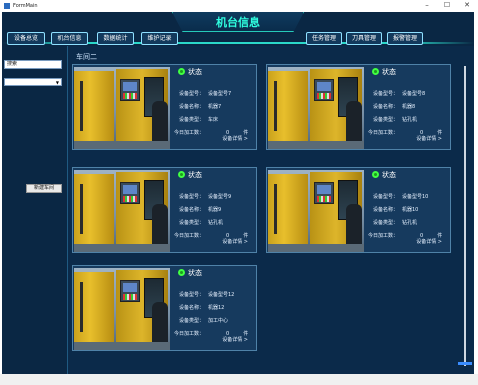 This screenshot has width=478, height=385. What do you see at coordinates (364, 38) in the screenshot?
I see `nav-tool-management: 刀具管理` at bounding box center [364, 38].